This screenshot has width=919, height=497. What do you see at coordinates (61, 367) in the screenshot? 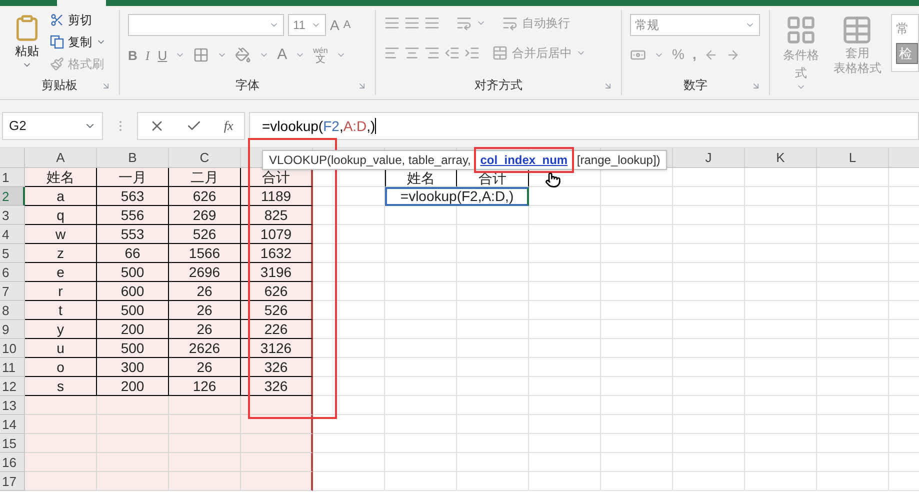
I see `table-cell: o` at bounding box center [61, 367].